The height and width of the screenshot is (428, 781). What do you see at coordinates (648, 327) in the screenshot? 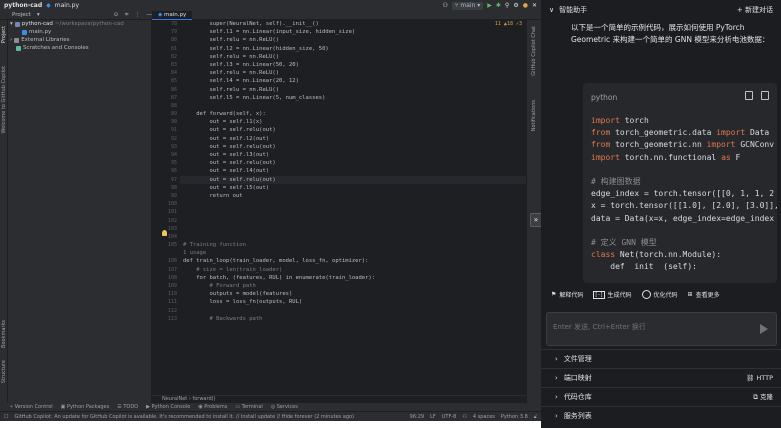
I see `chat-input` at bounding box center [648, 327].